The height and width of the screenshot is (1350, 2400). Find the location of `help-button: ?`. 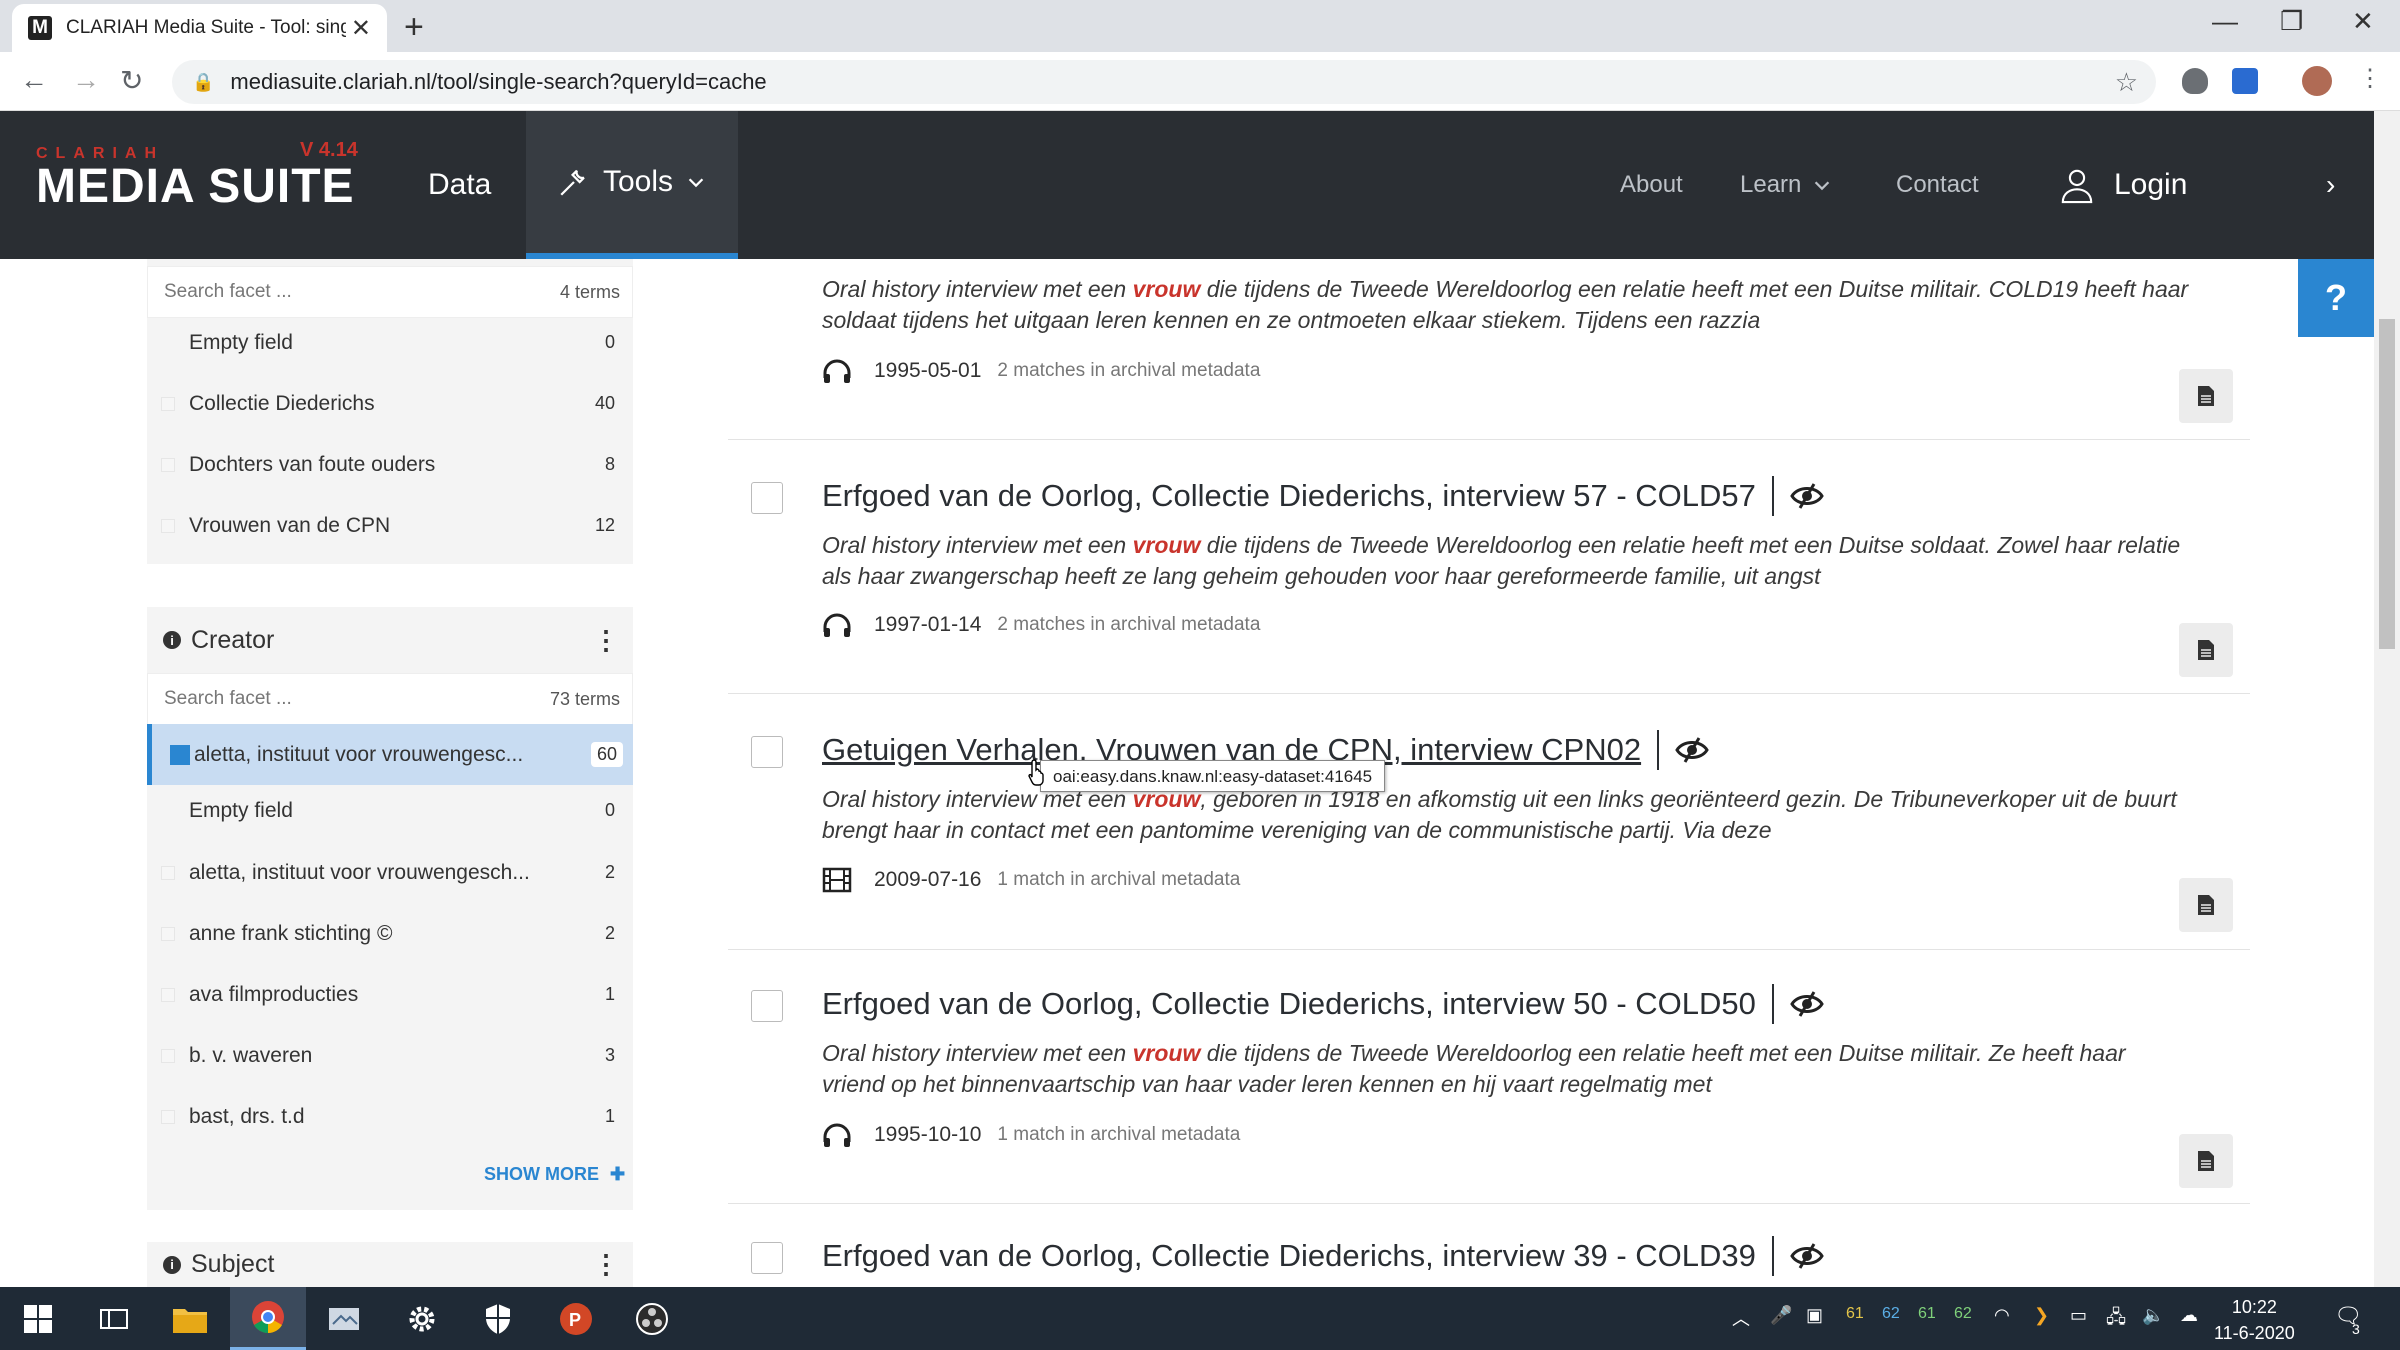

help-button: ? is located at coordinates (2336, 298).